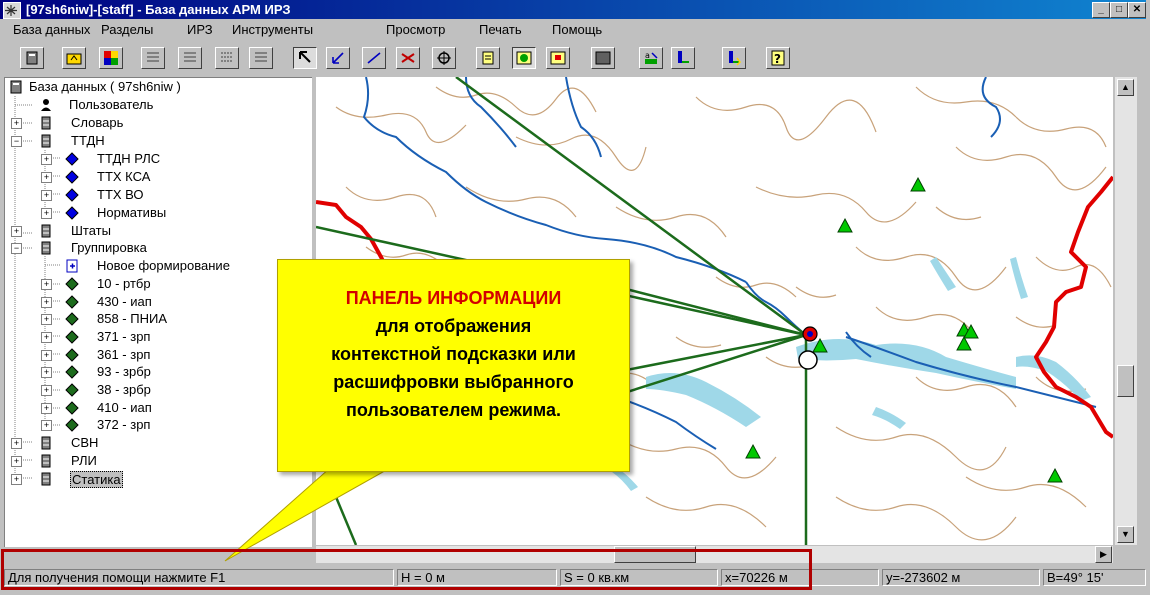 This screenshot has width=1150, height=595. What do you see at coordinates (84, 460) in the screenshot?
I see `tree-item-label: РЛИ` at bounding box center [84, 460].